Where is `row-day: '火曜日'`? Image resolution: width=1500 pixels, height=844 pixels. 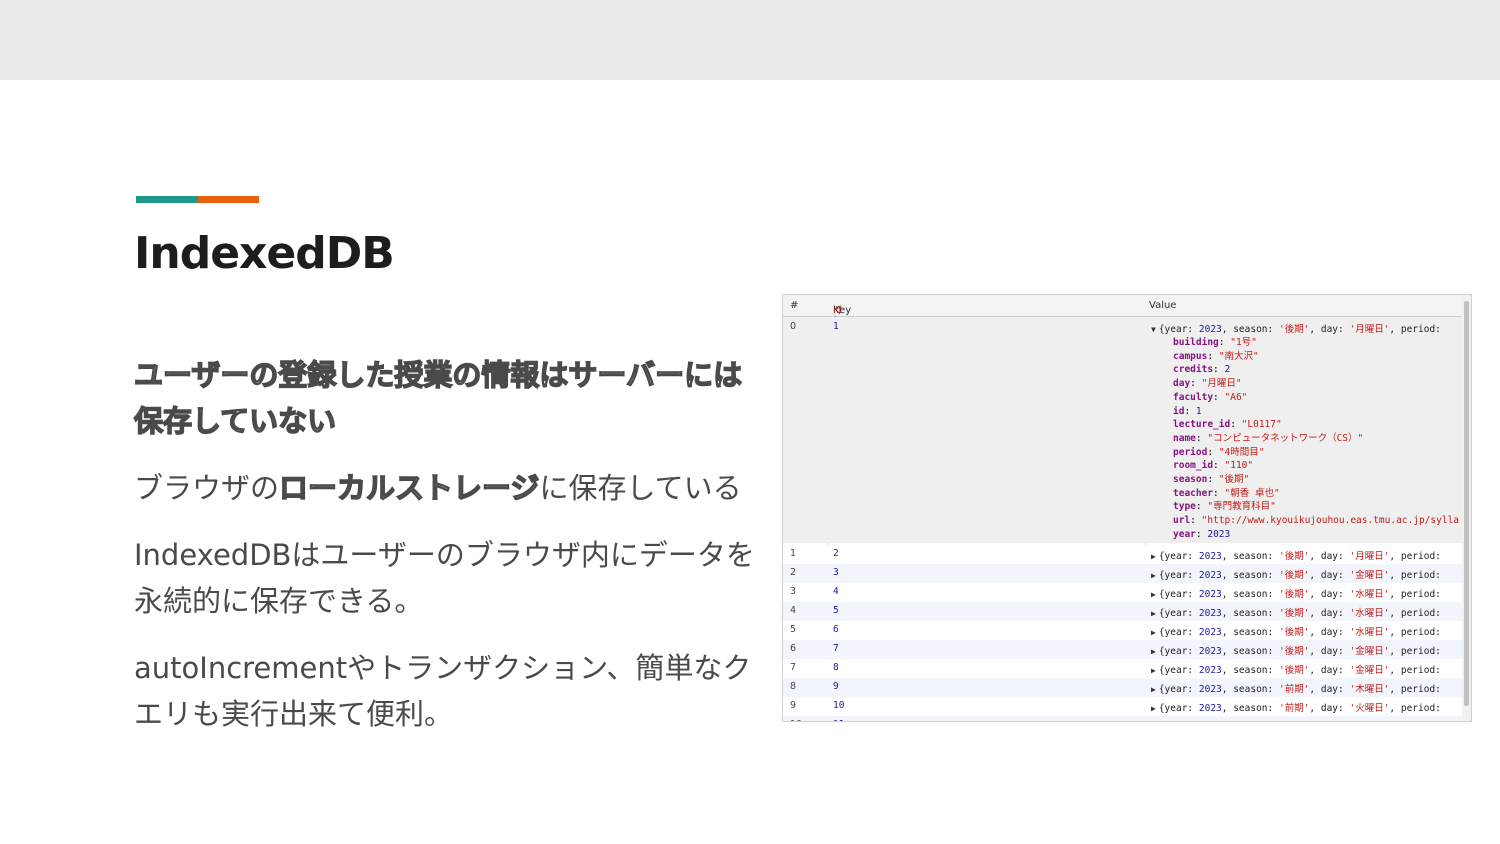 row-day: '火曜日' is located at coordinates (1369, 708).